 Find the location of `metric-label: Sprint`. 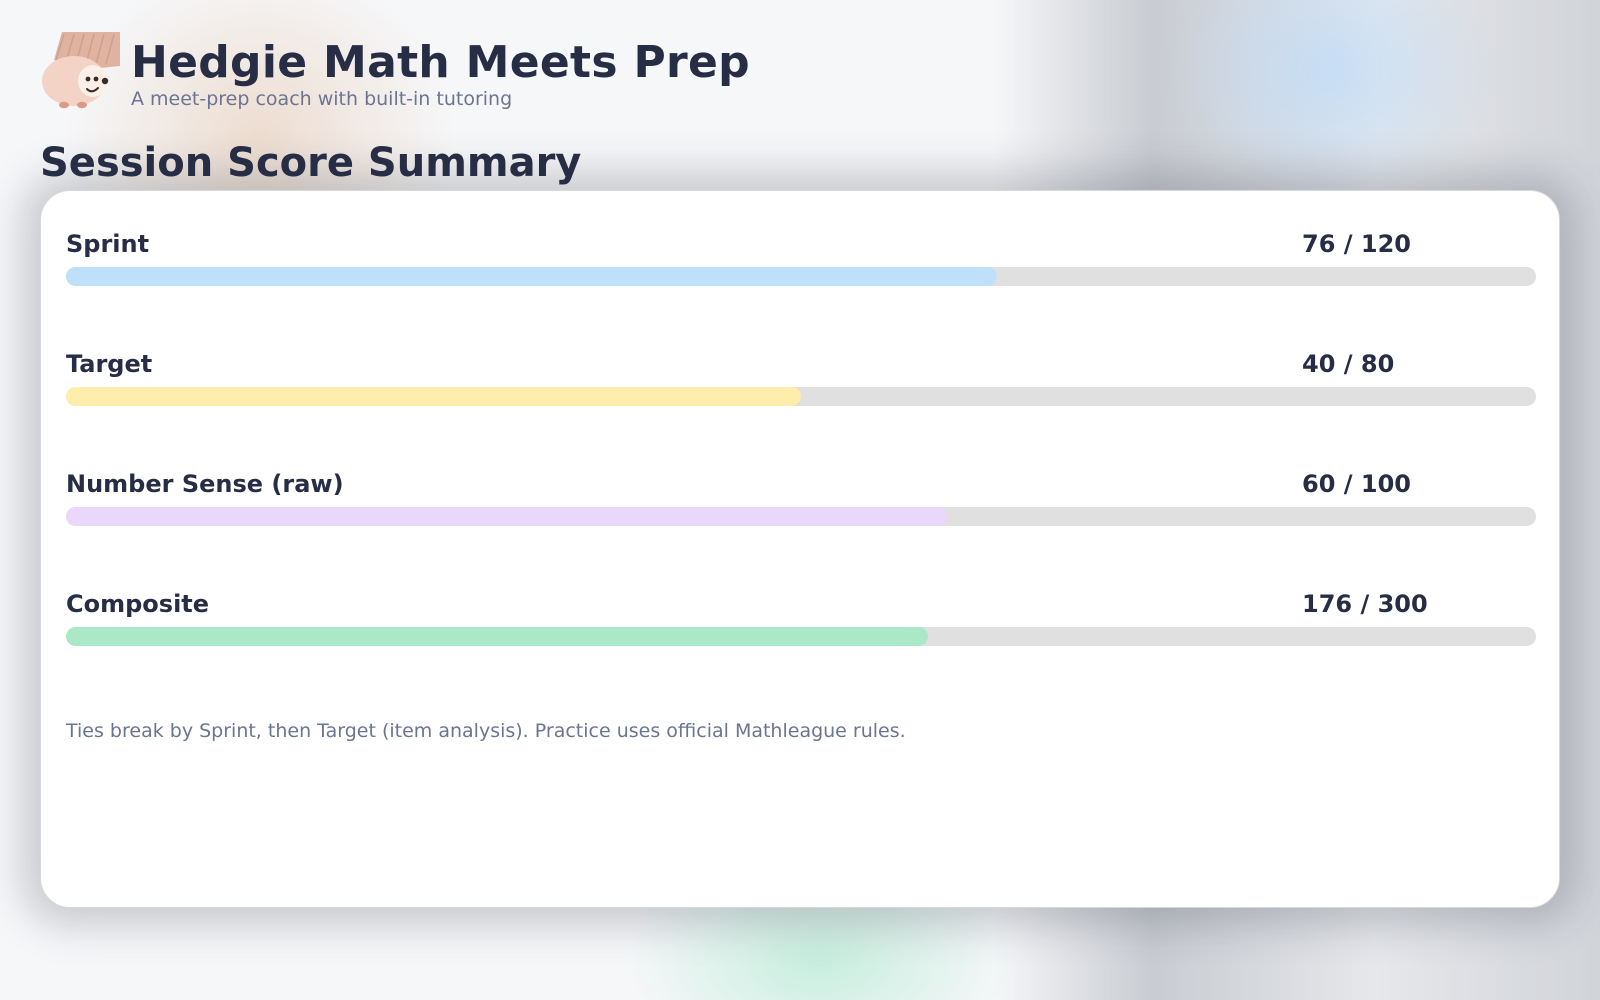

metric-label: Sprint is located at coordinates (108, 244).